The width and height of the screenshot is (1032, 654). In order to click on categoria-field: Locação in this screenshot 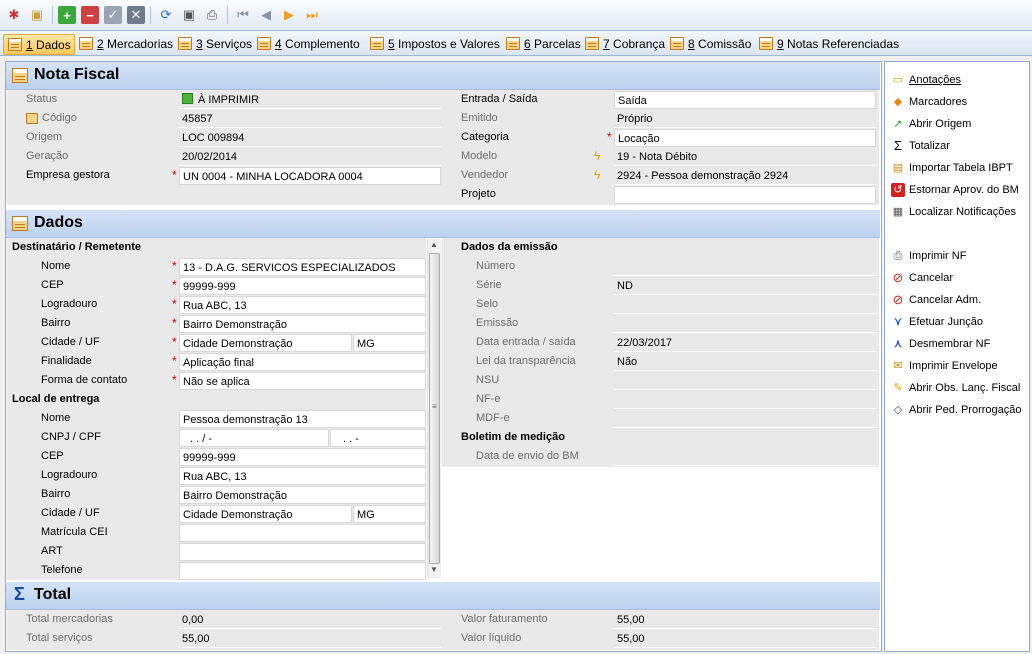, I will do `click(745, 138)`.